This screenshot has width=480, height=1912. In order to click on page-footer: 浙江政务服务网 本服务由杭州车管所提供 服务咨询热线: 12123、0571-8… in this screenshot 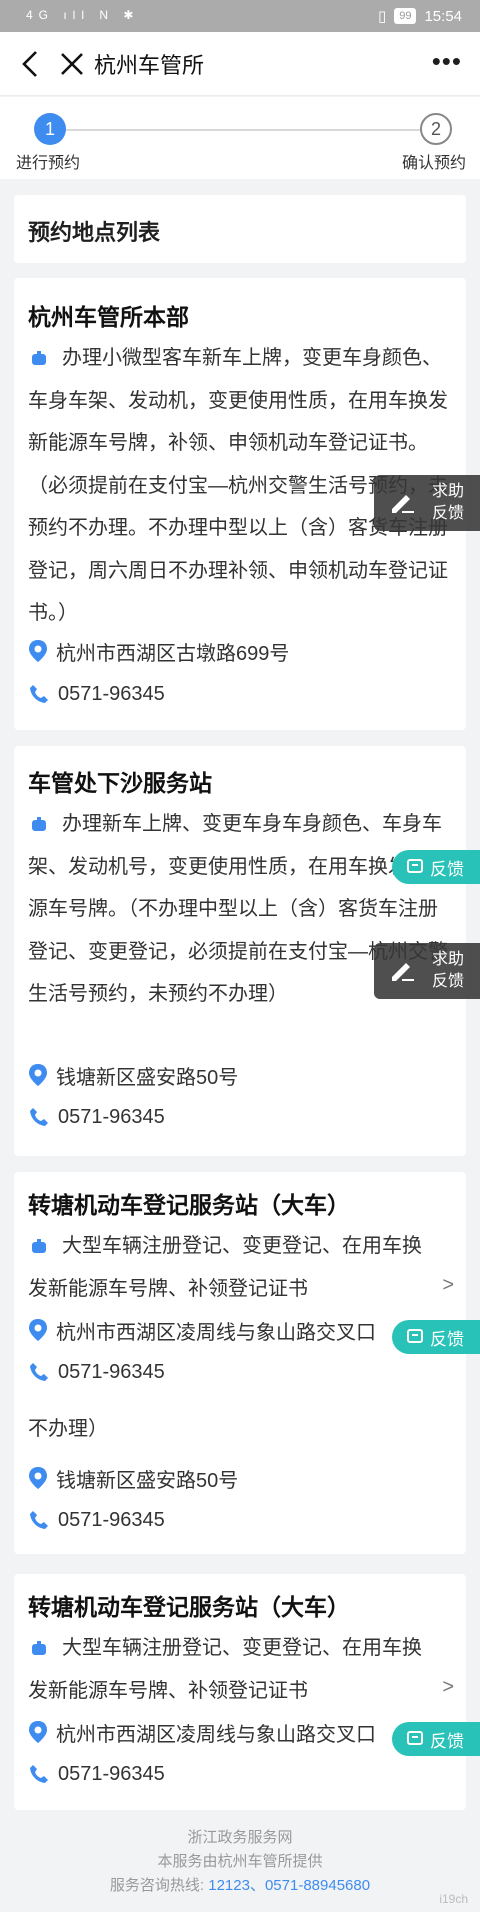, I will do `click(240, 1862)`.